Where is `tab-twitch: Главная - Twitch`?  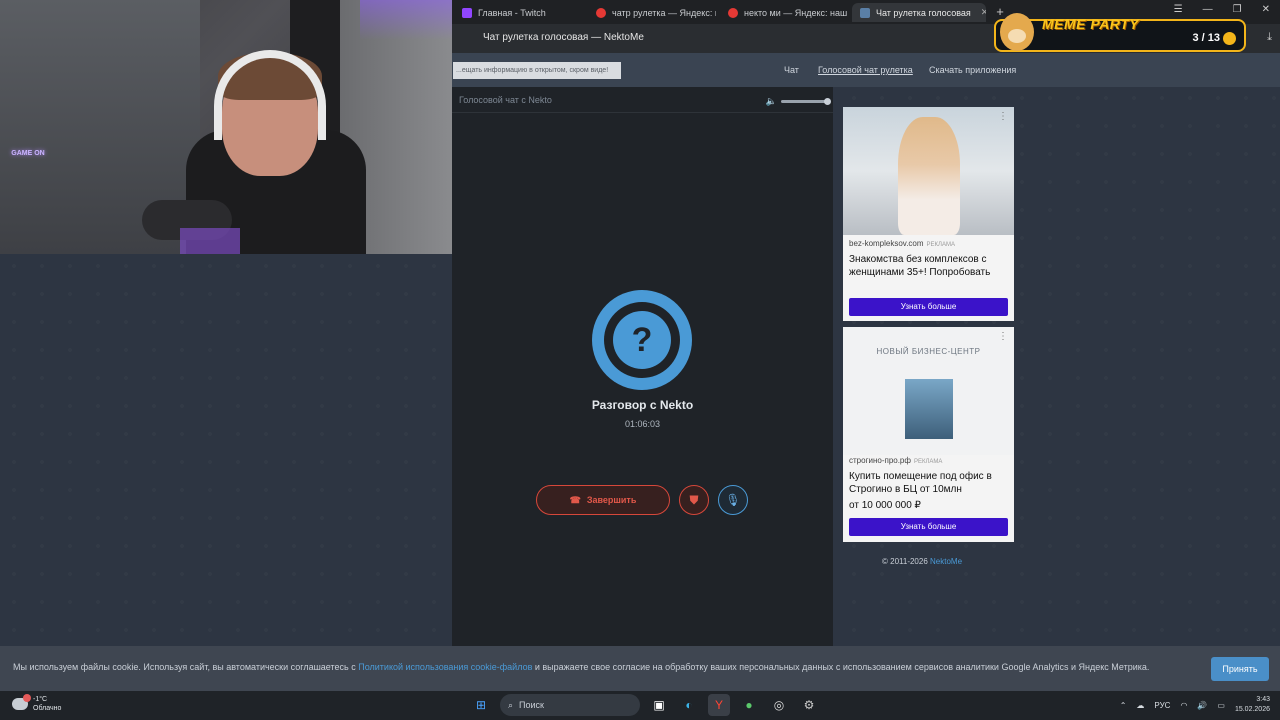 tab-twitch: Главная - Twitch is located at coordinates (520, 12).